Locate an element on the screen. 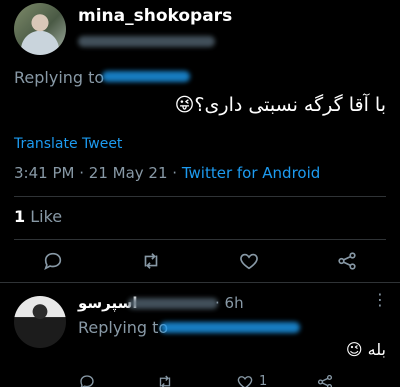 This screenshot has height=387, width=400. username: mina_shokopars is located at coordinates (155, 16).